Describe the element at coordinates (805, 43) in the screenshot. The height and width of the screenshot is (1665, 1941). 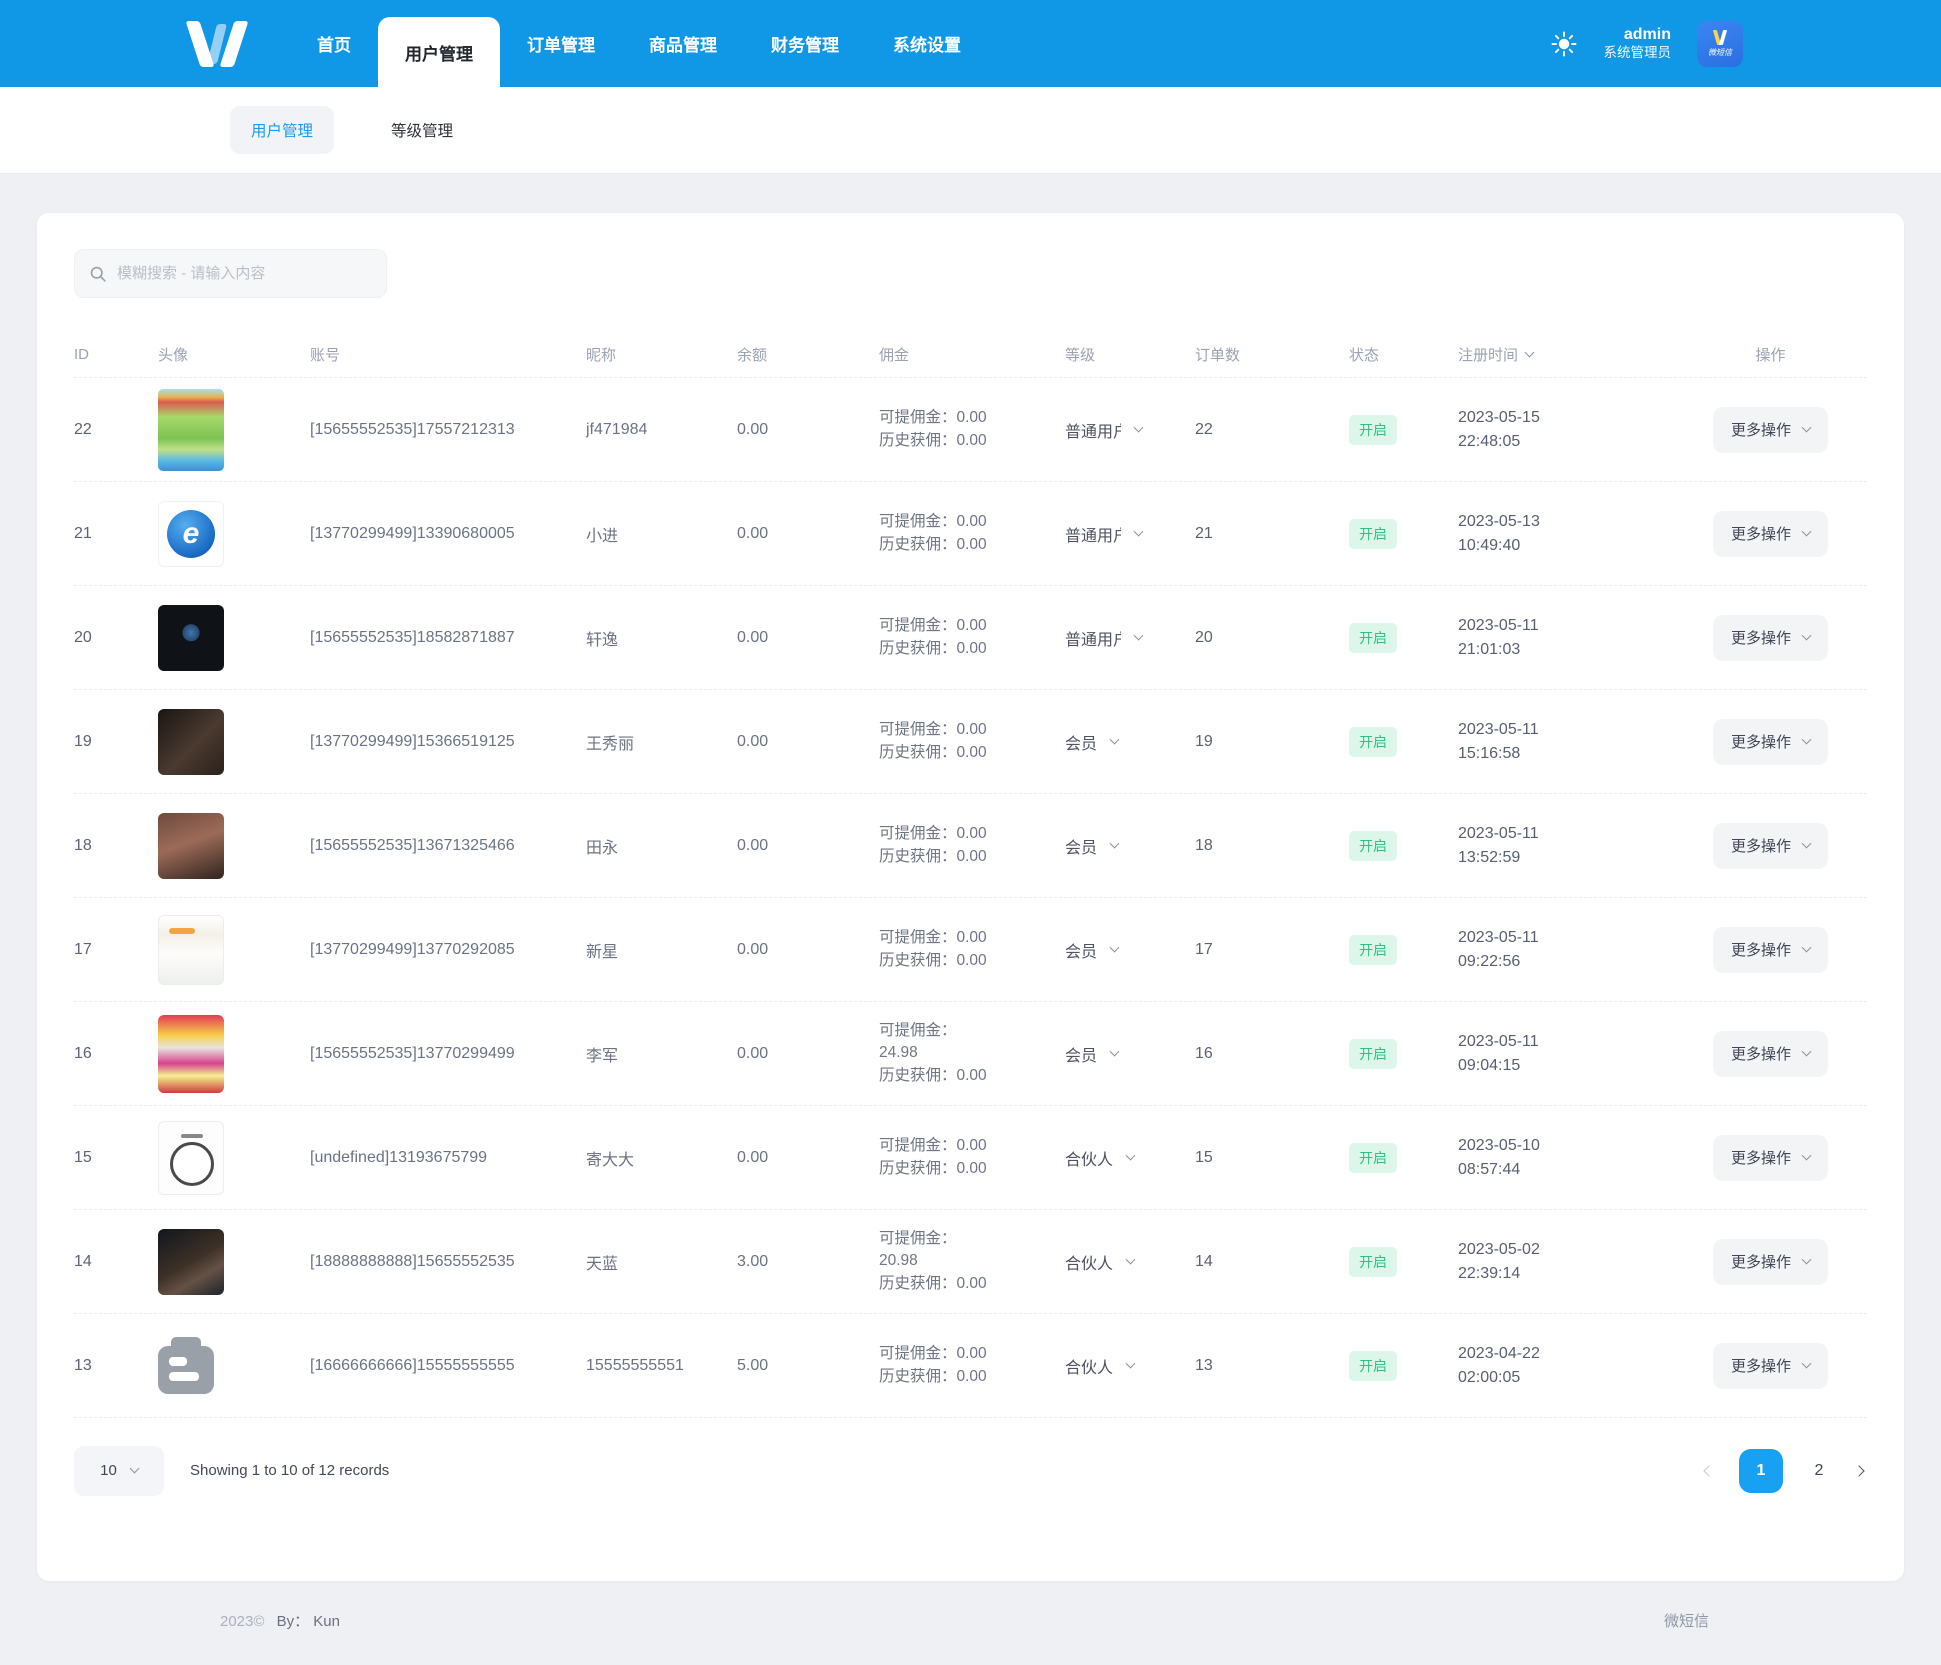
I see `nav-item-finance-management: 财务管理` at that location.